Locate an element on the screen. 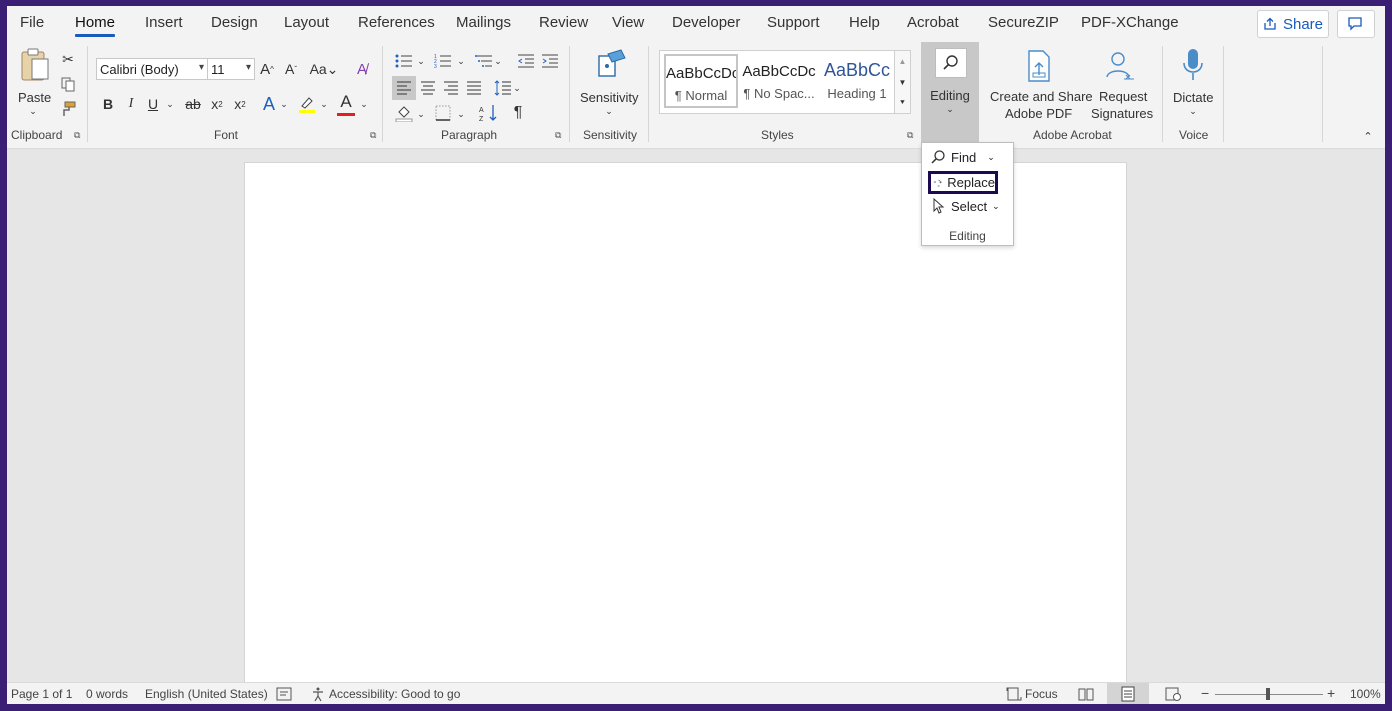 The image size is (1392, 711). strikethrough-icon: ab is located at coordinates (193, 104).